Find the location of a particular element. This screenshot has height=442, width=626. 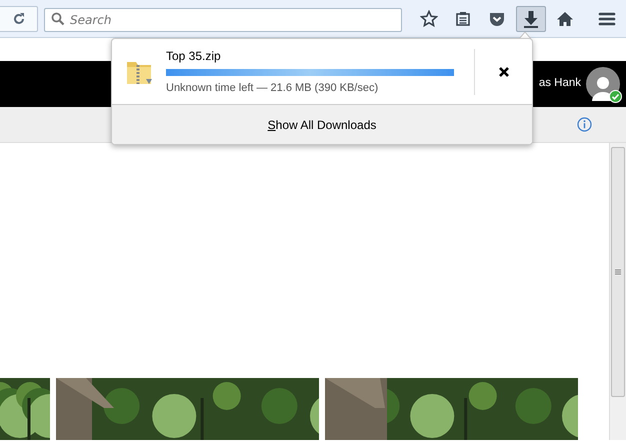

download-arrow-icon is located at coordinates (531, 19).